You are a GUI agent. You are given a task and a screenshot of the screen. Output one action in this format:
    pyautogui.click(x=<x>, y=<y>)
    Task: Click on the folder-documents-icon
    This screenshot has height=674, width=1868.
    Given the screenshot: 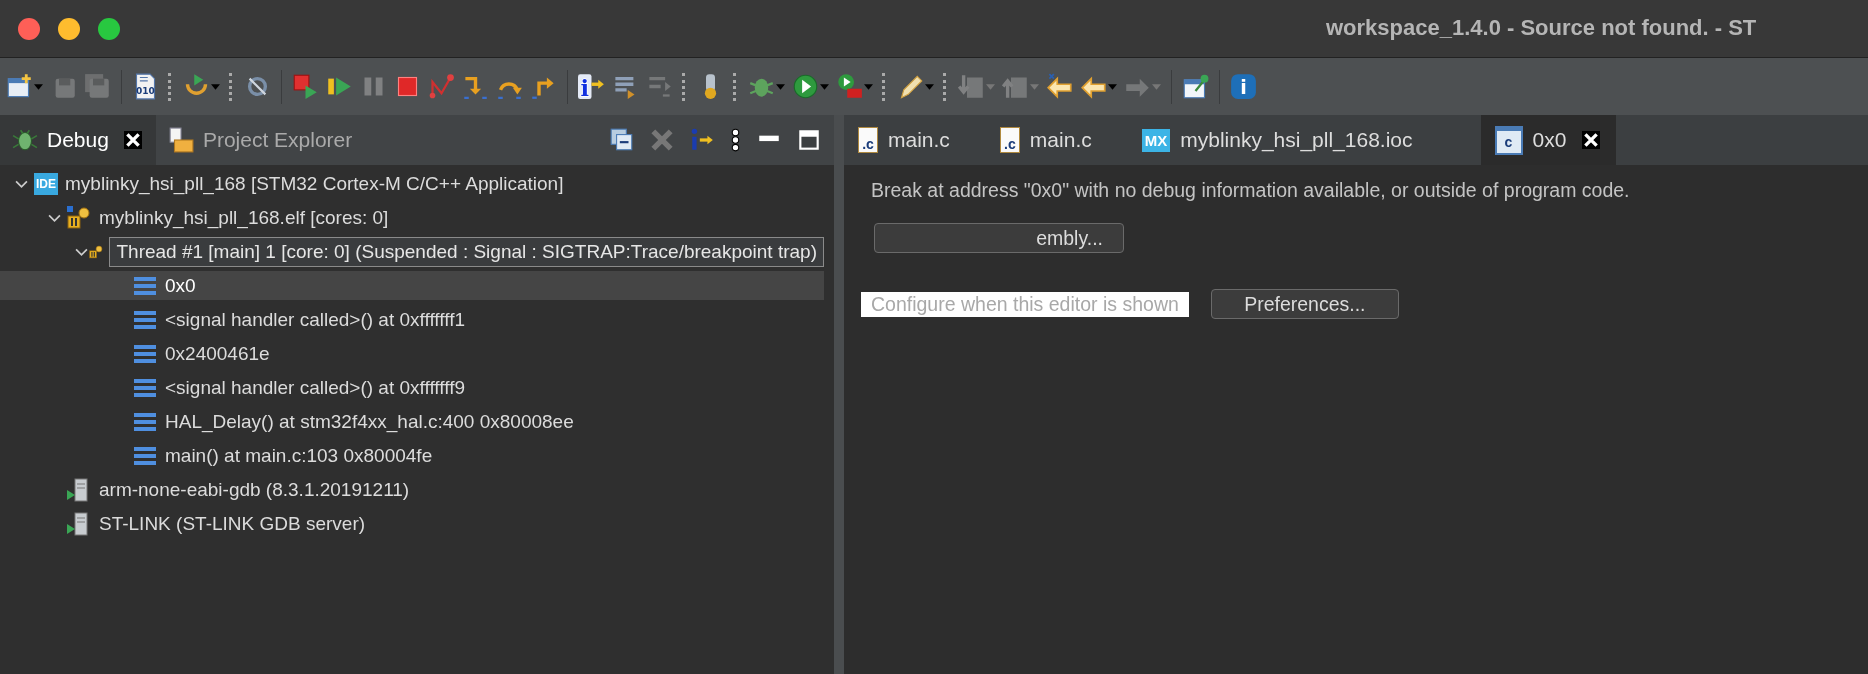 What is the action you would take?
    pyautogui.click(x=180, y=140)
    